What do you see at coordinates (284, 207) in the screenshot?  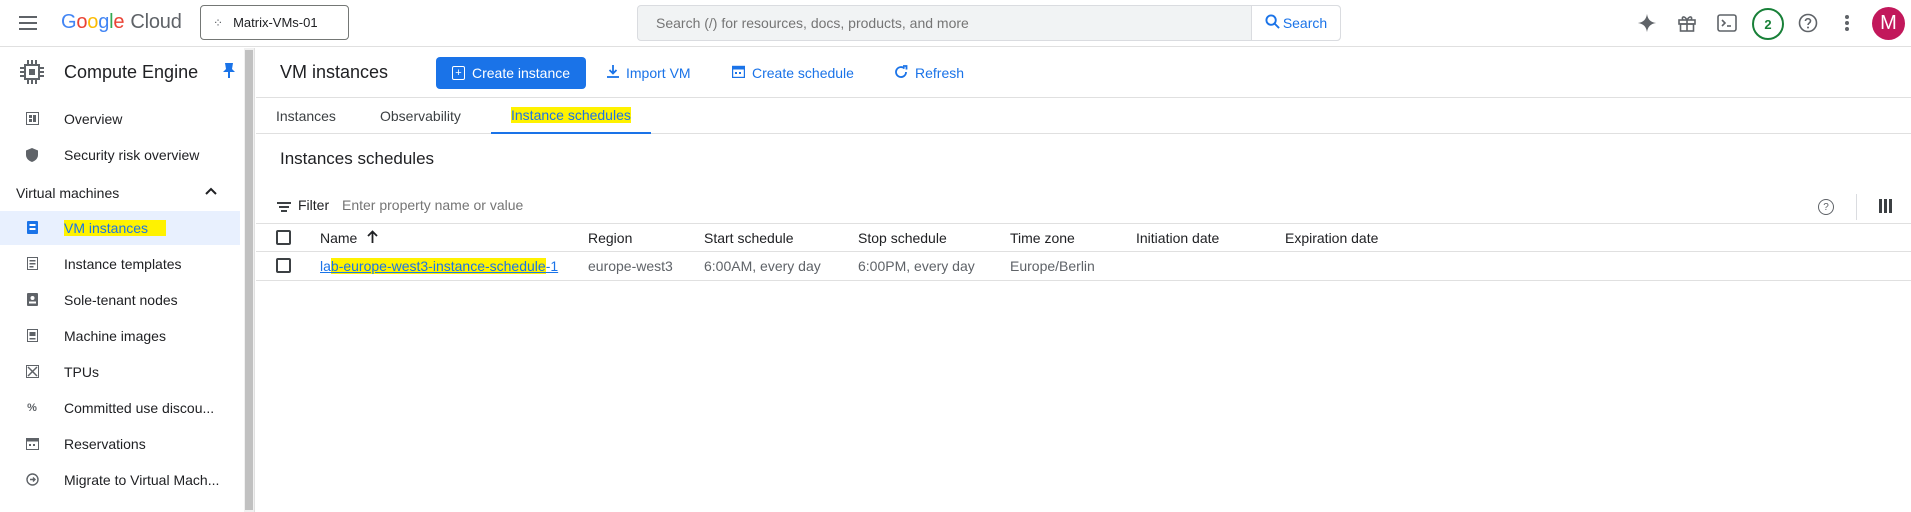 I see `filter-icon` at bounding box center [284, 207].